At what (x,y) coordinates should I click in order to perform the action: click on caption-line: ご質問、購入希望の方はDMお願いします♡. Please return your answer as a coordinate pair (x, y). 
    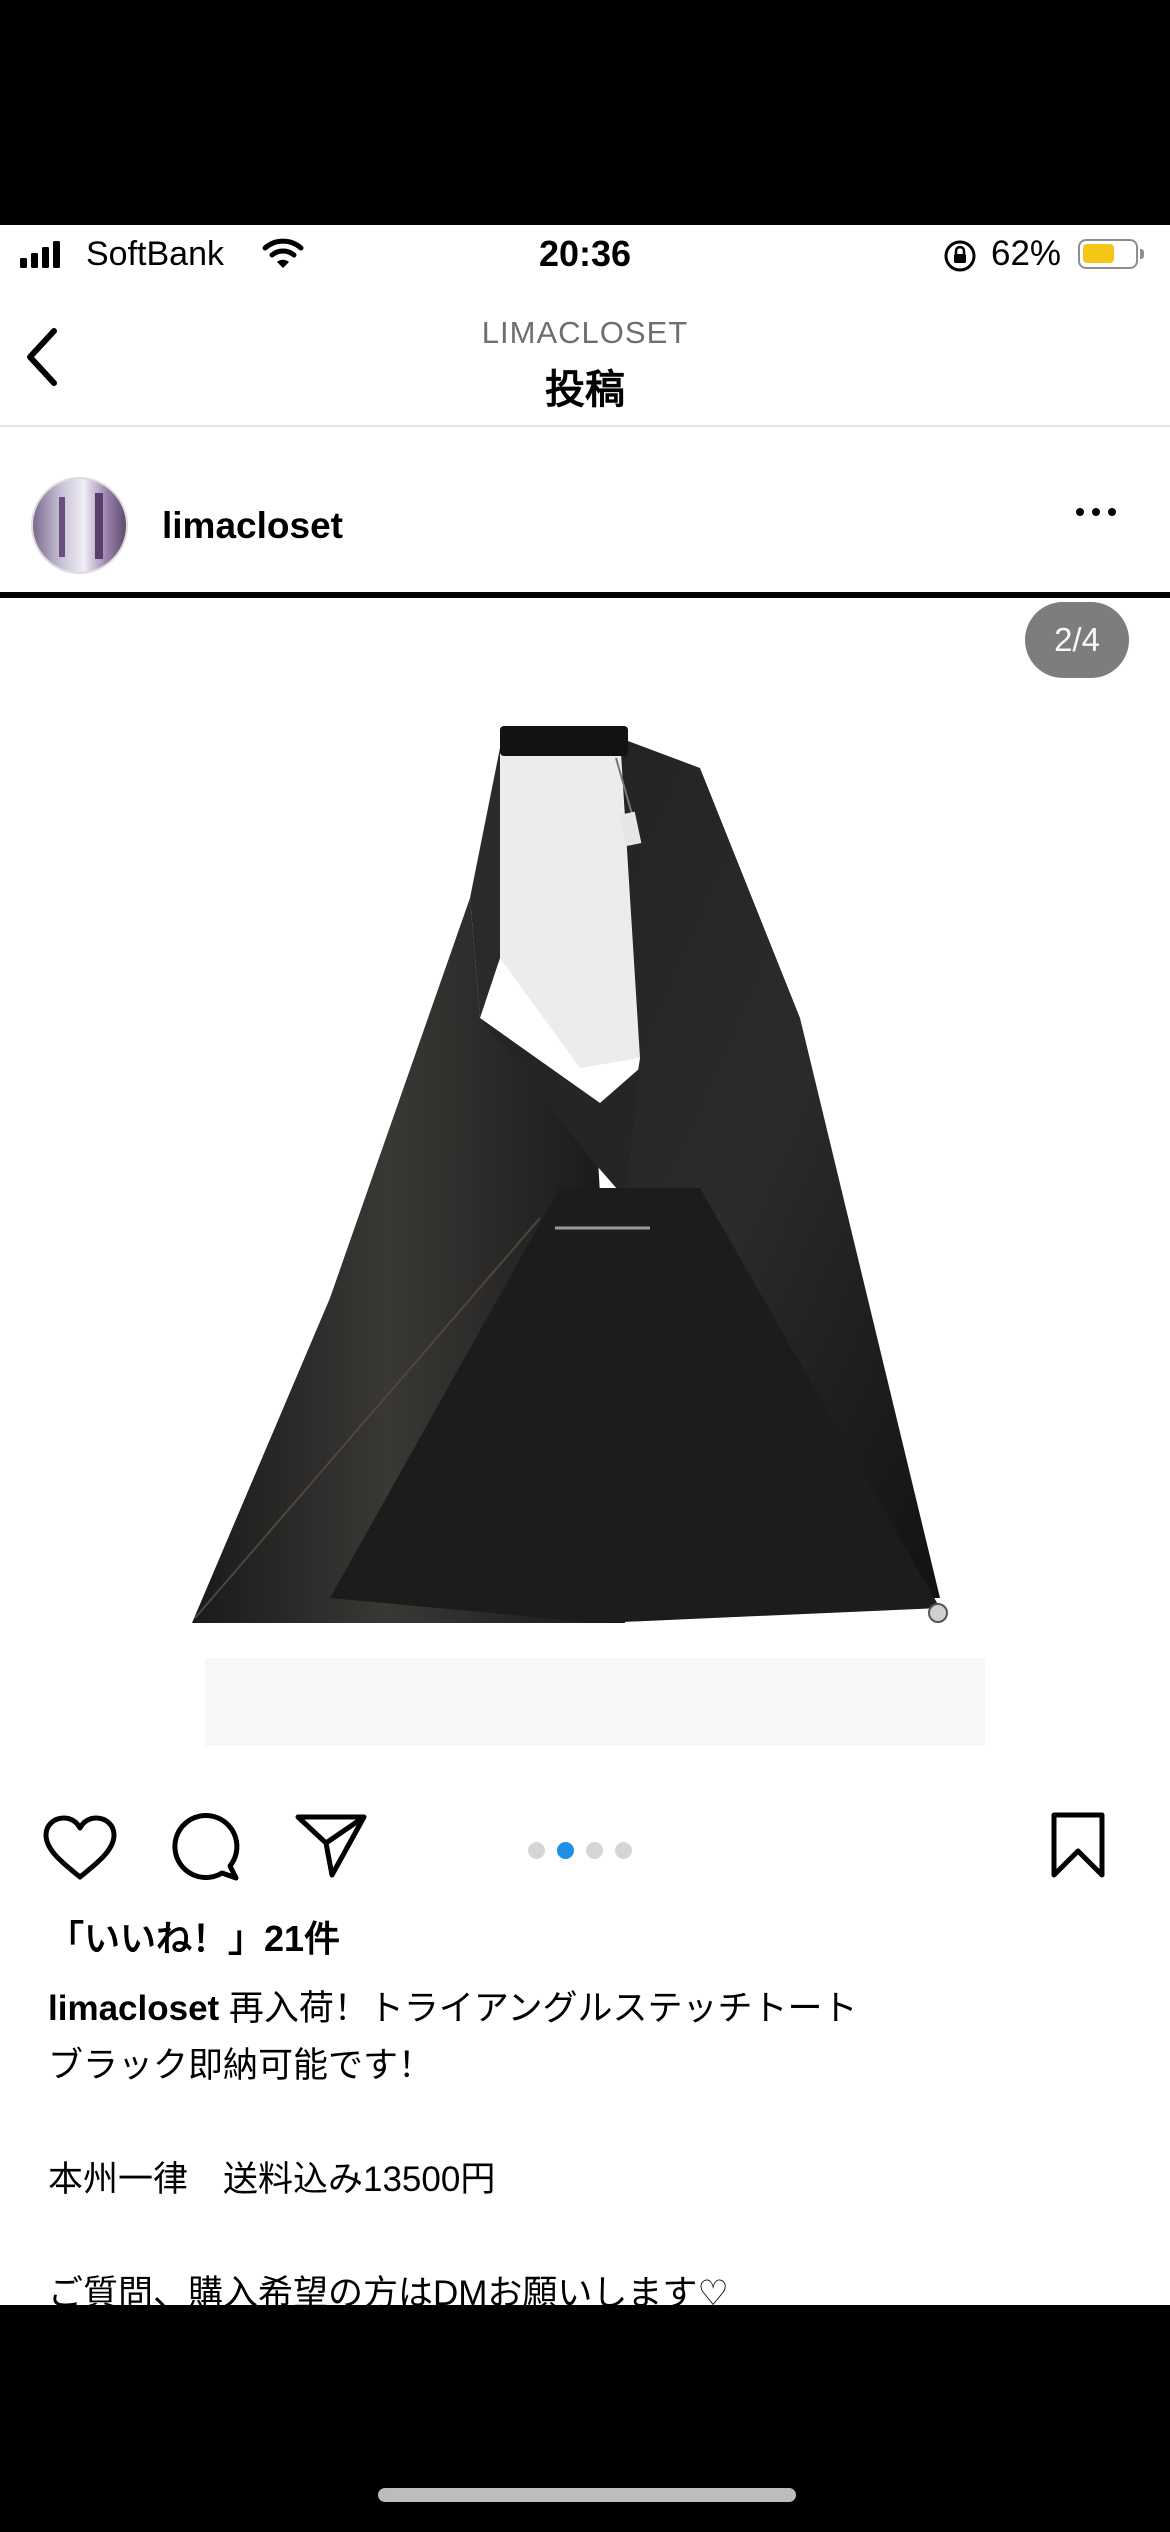
    Looking at the image, I should click on (388, 2289).